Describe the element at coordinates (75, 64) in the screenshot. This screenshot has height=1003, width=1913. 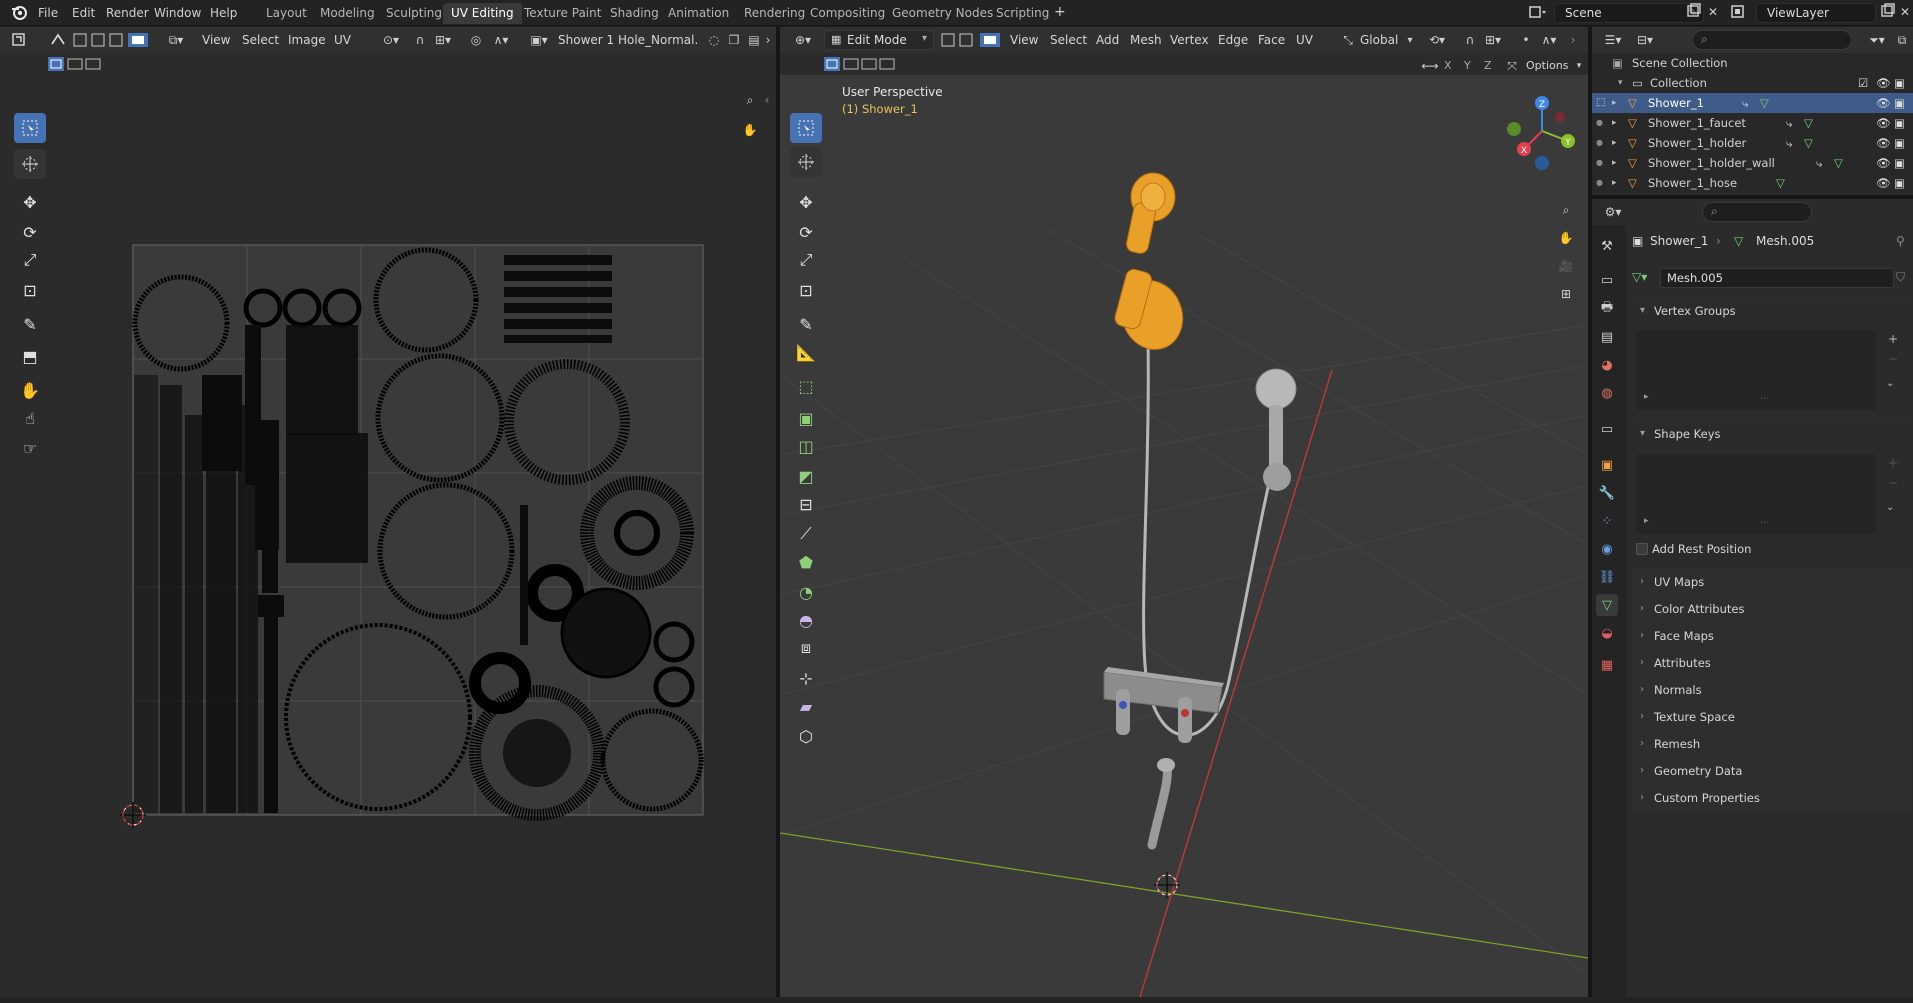
I see `select-box-mode-group` at that location.